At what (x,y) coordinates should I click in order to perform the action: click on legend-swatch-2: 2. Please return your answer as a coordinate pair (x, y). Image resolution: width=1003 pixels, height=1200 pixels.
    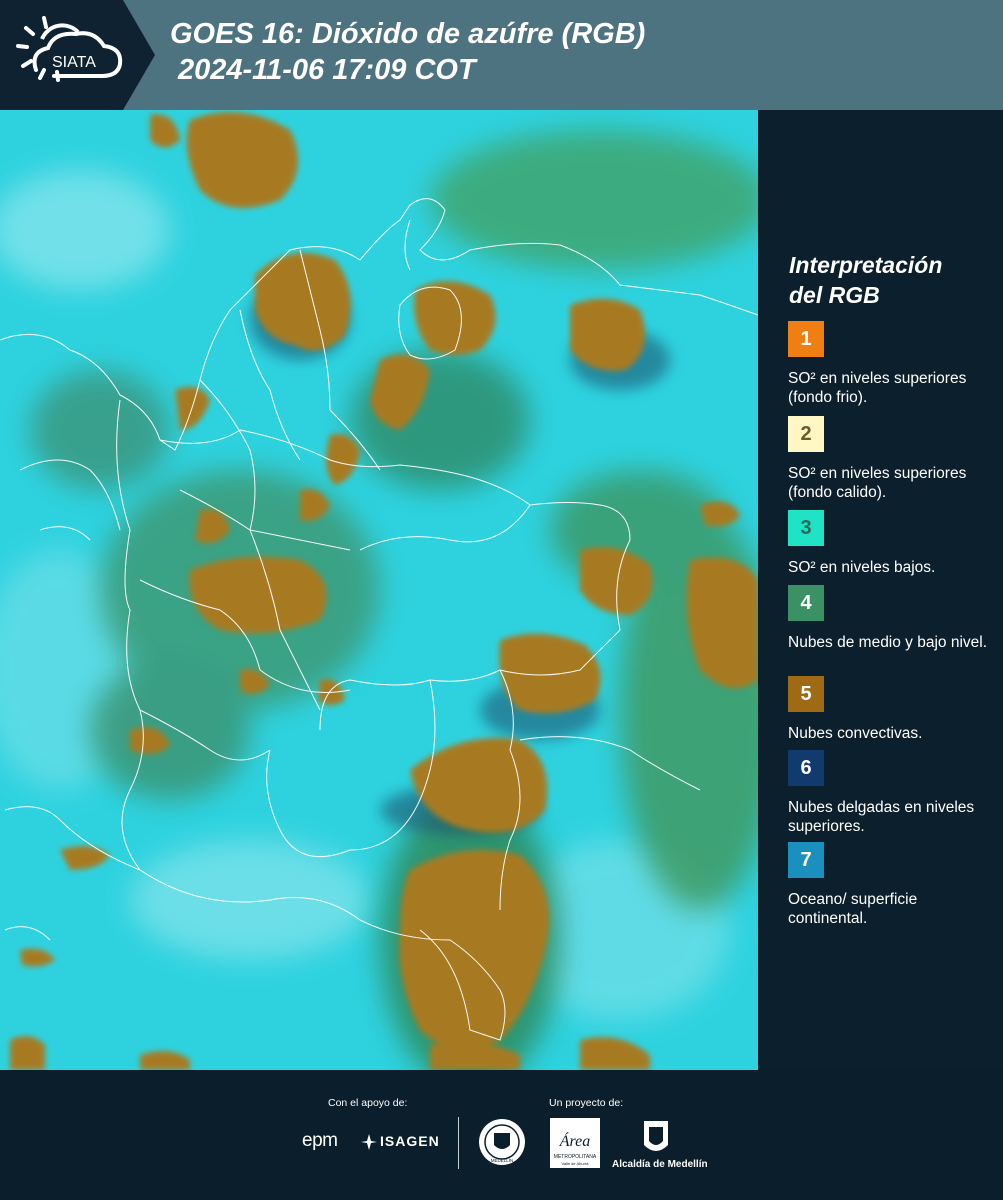
    Looking at the image, I should click on (806, 434).